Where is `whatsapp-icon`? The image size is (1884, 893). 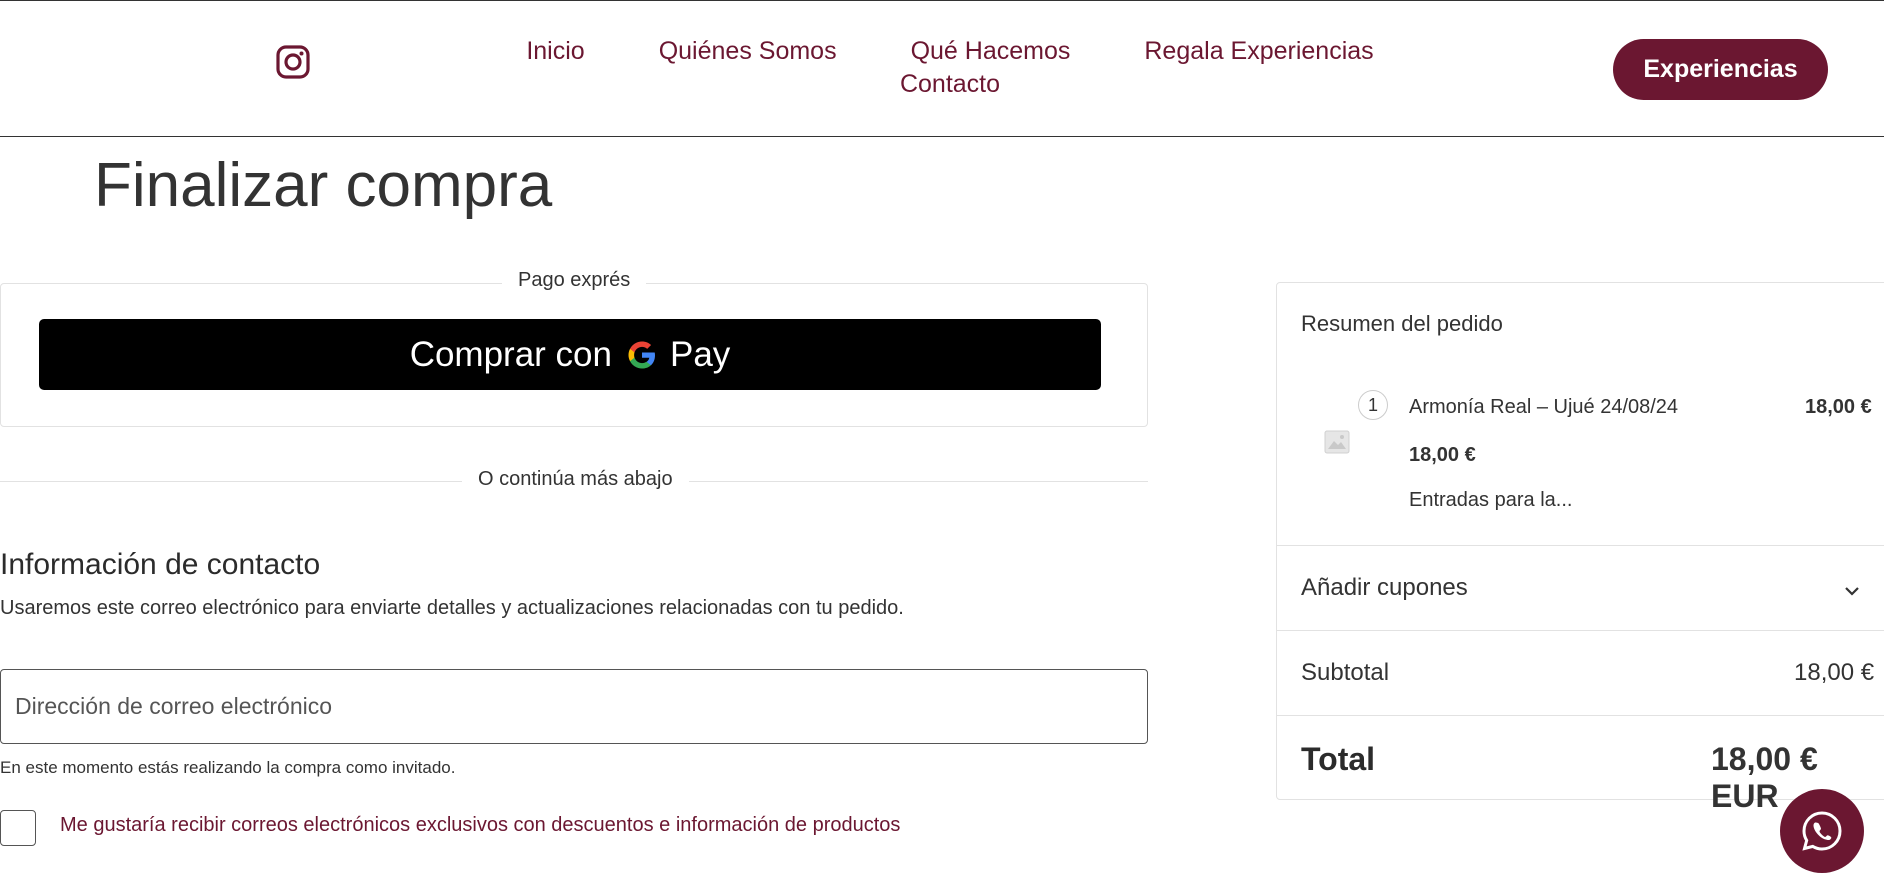
whatsapp-icon is located at coordinates (1822, 831).